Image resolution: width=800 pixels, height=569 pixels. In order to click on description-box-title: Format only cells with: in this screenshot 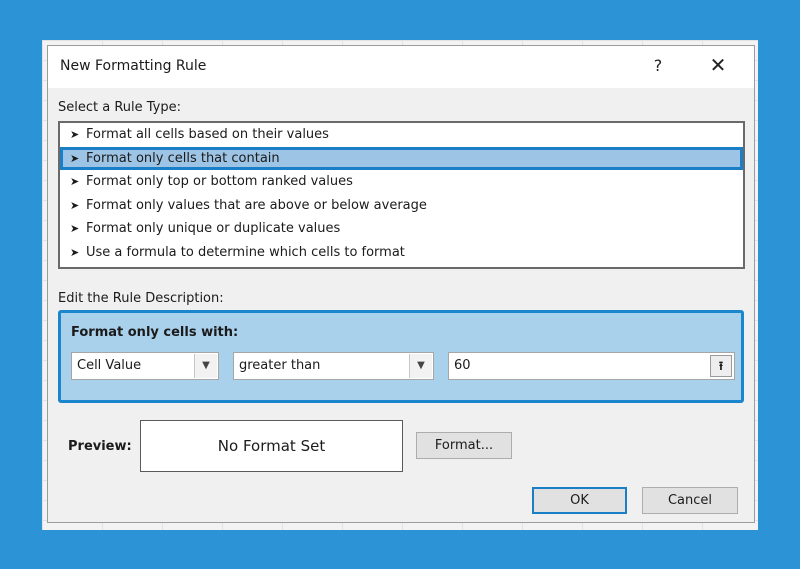, I will do `click(155, 332)`.